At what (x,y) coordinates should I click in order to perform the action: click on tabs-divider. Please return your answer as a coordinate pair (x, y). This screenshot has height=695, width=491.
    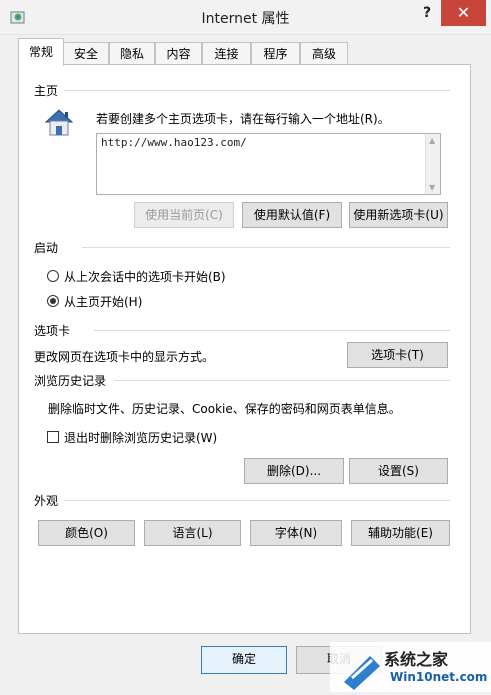
    Looking at the image, I should click on (272, 330).